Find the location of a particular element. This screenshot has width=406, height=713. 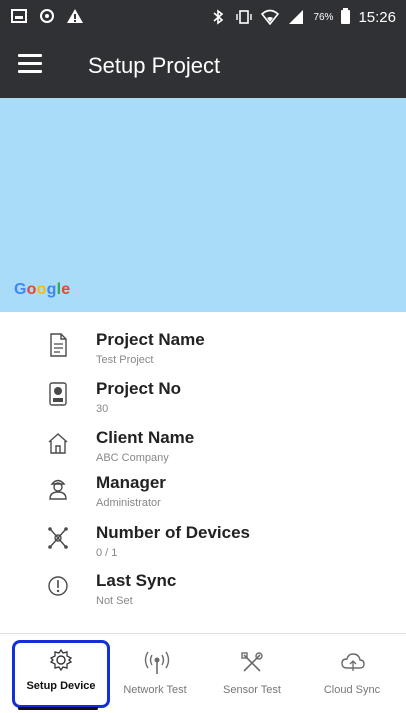

cloud-sync-icon is located at coordinates (352, 663).